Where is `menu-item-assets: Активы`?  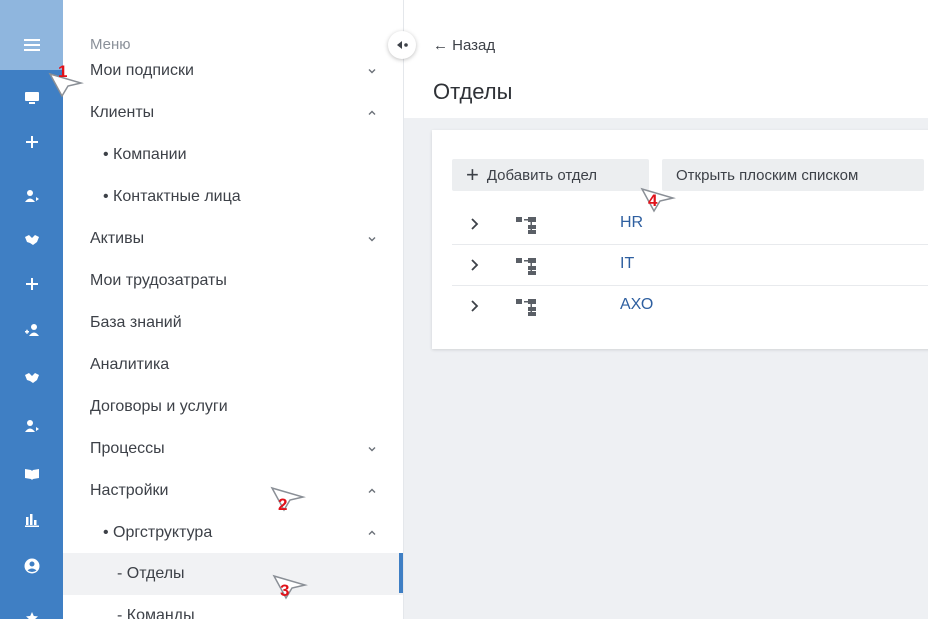 menu-item-assets: Активы is located at coordinates (233, 239).